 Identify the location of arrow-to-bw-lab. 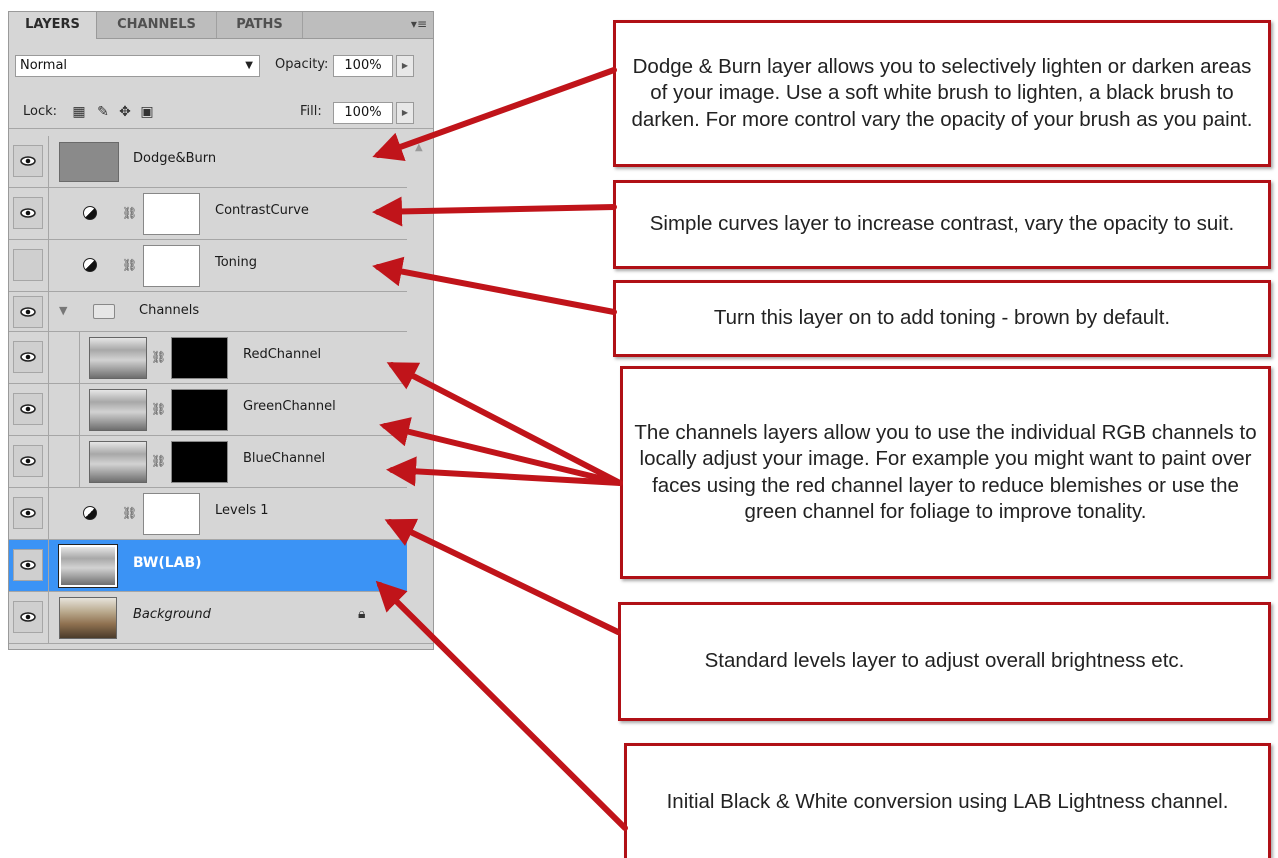
(501, 705).